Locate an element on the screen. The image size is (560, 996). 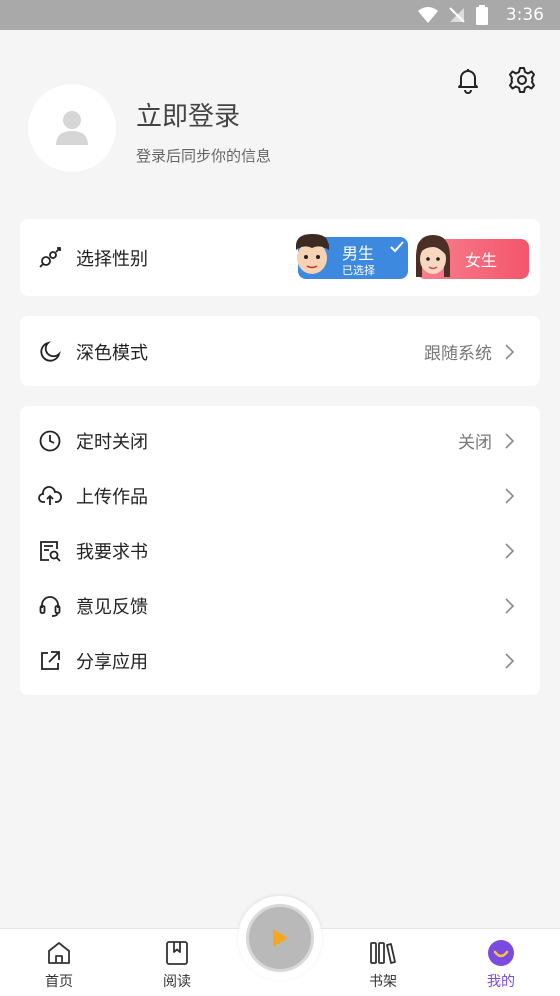
tab-read: 阅读 is located at coordinates (177, 962).